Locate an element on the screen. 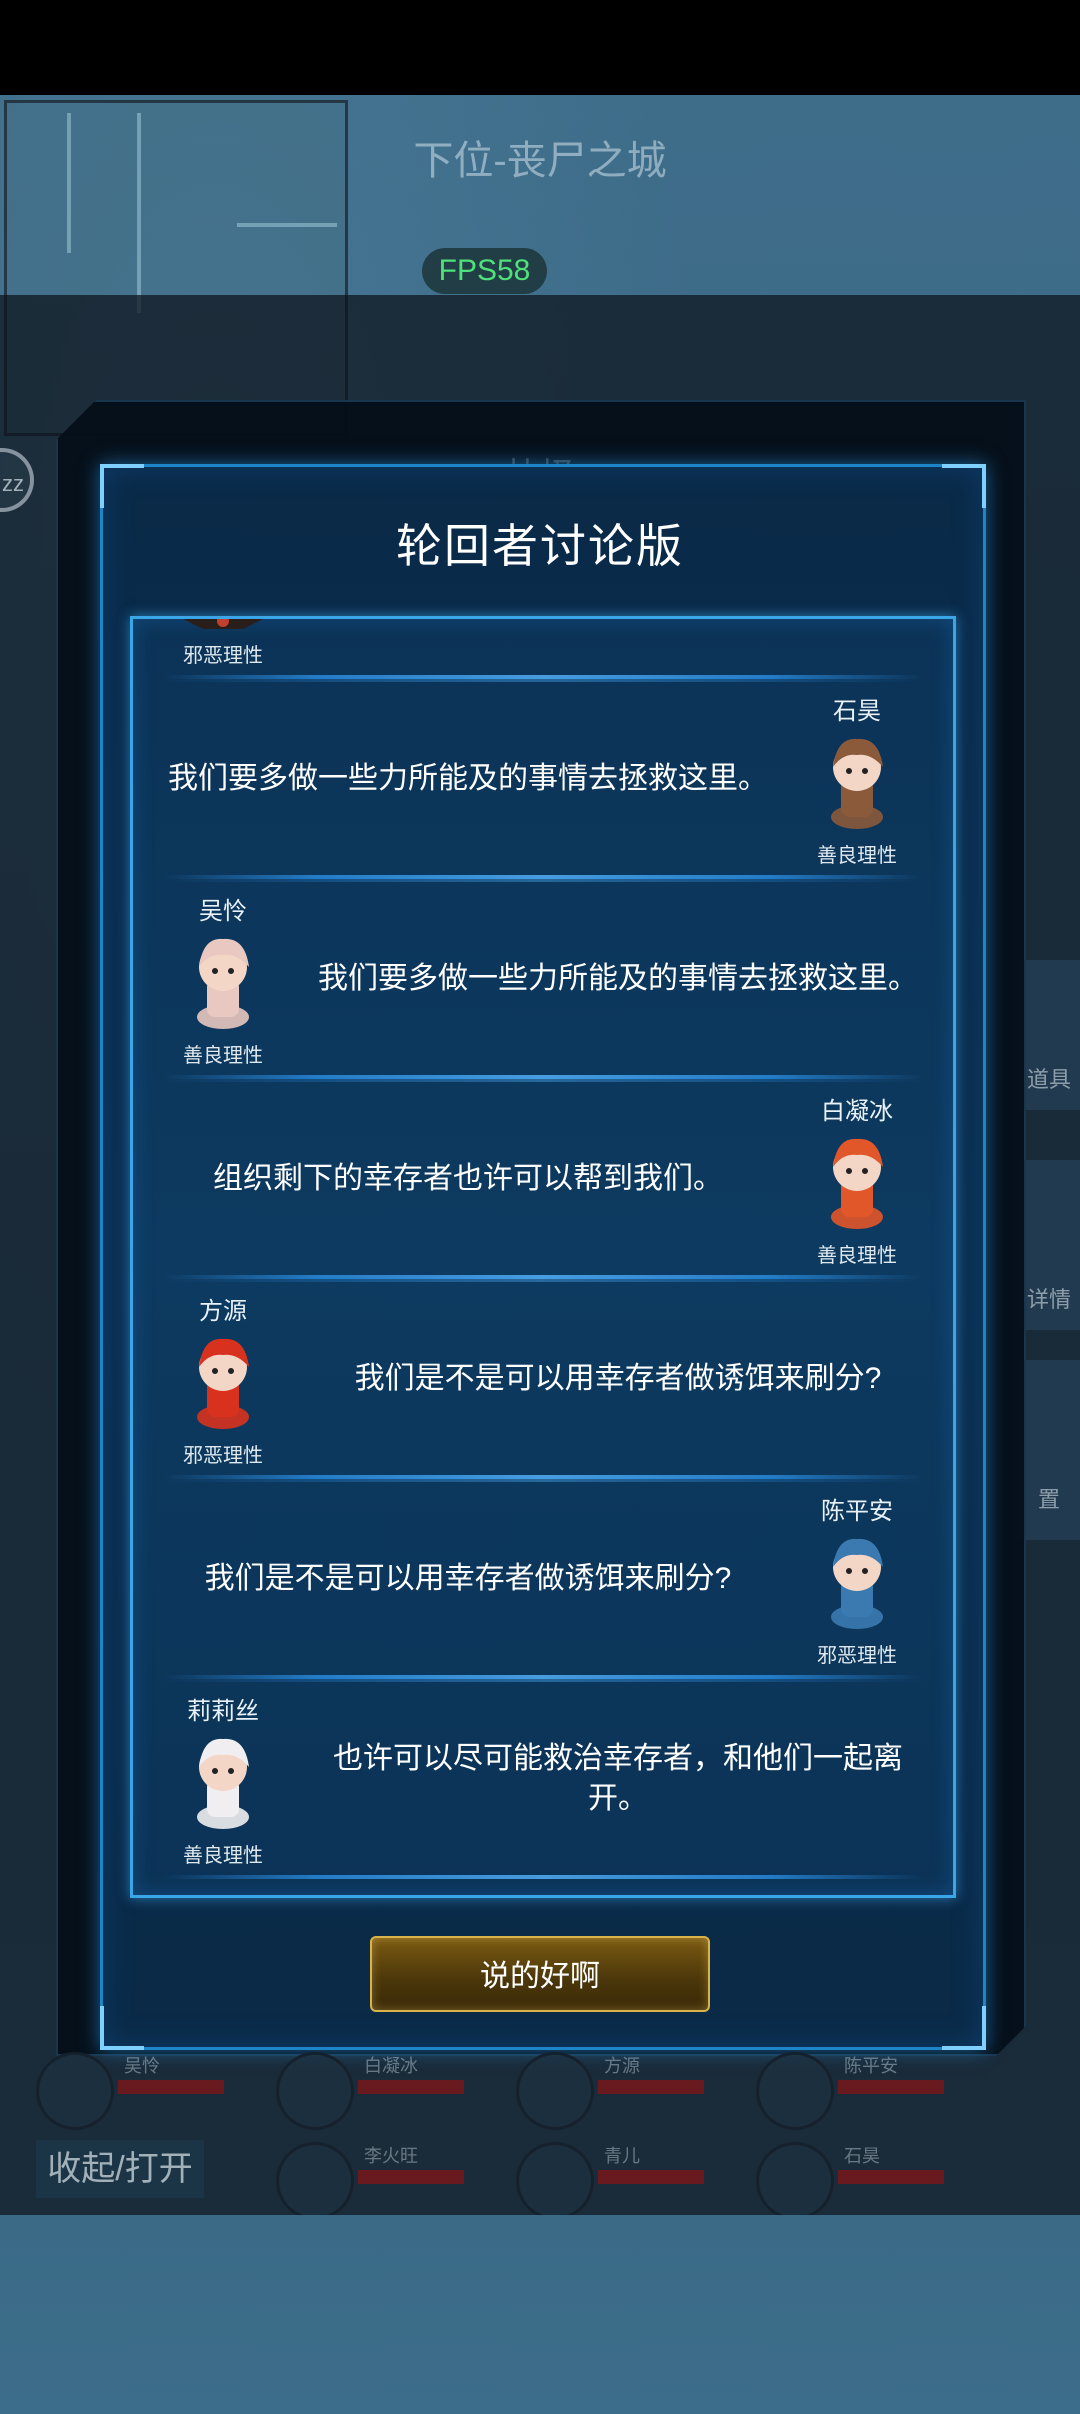 The height and width of the screenshot is (2414, 1080). confirm-button: 说的好啊 is located at coordinates (540, 1974).